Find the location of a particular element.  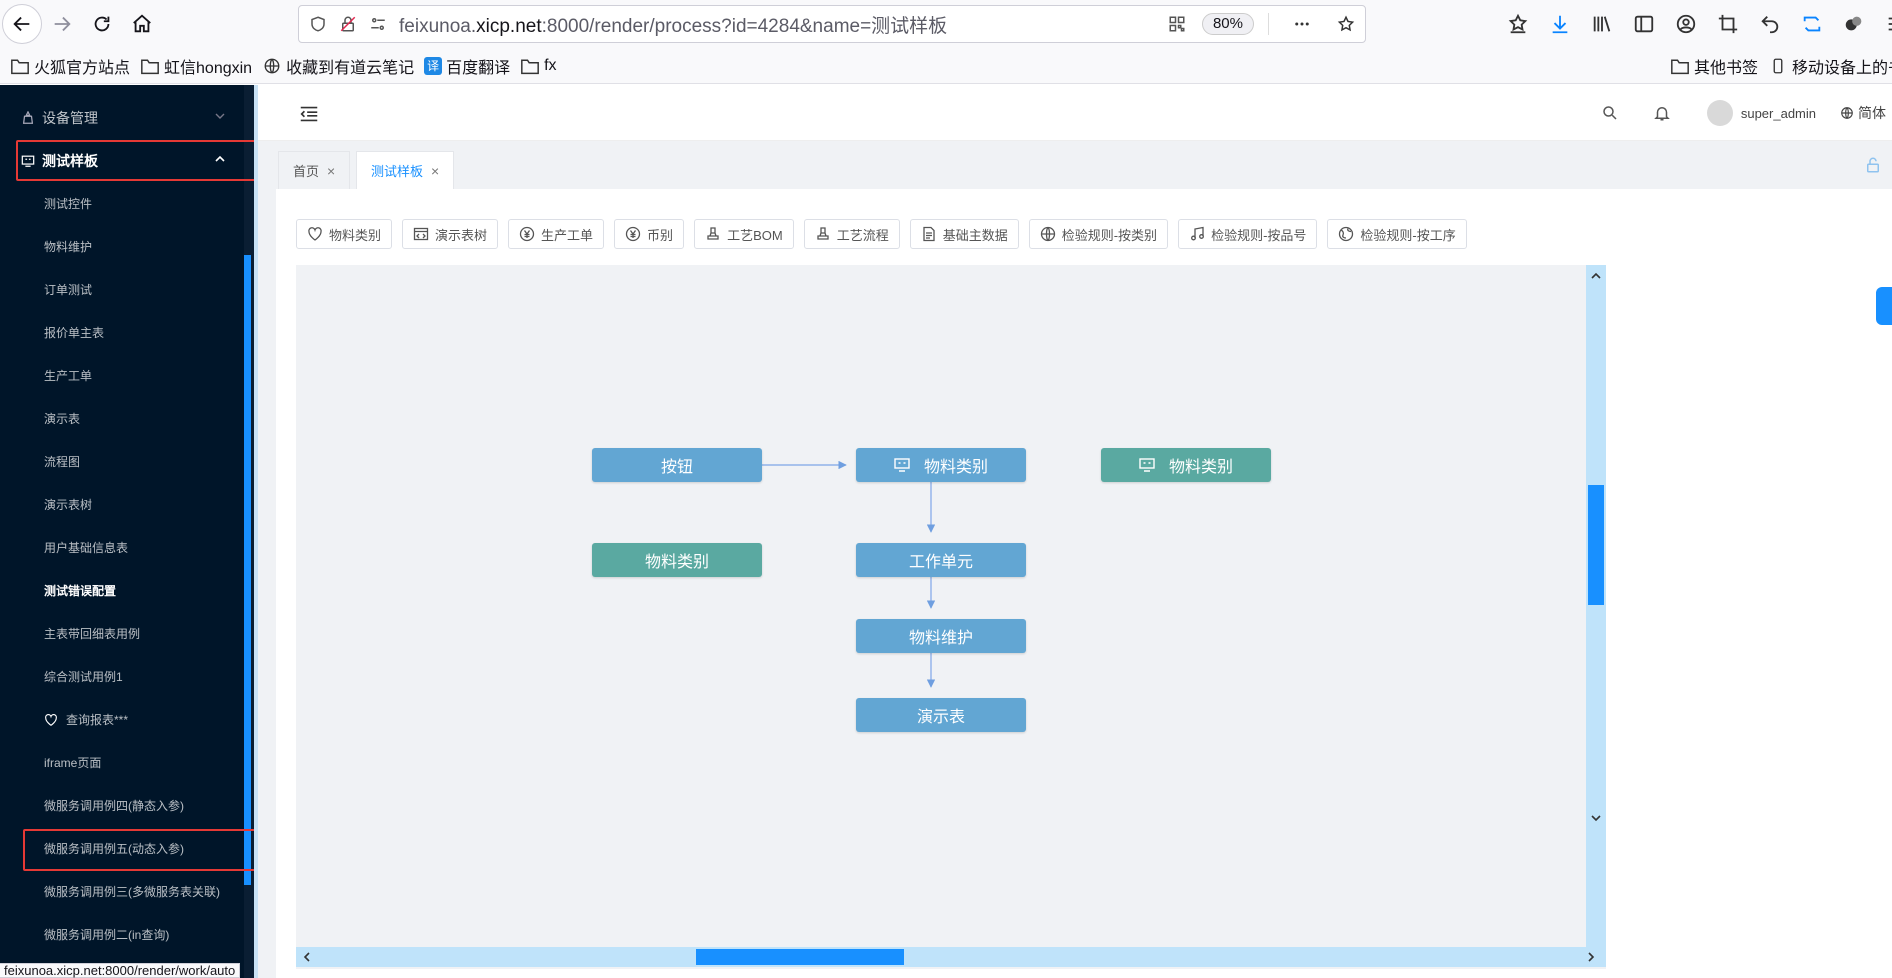

permissions-icon is located at coordinates (378, 24).